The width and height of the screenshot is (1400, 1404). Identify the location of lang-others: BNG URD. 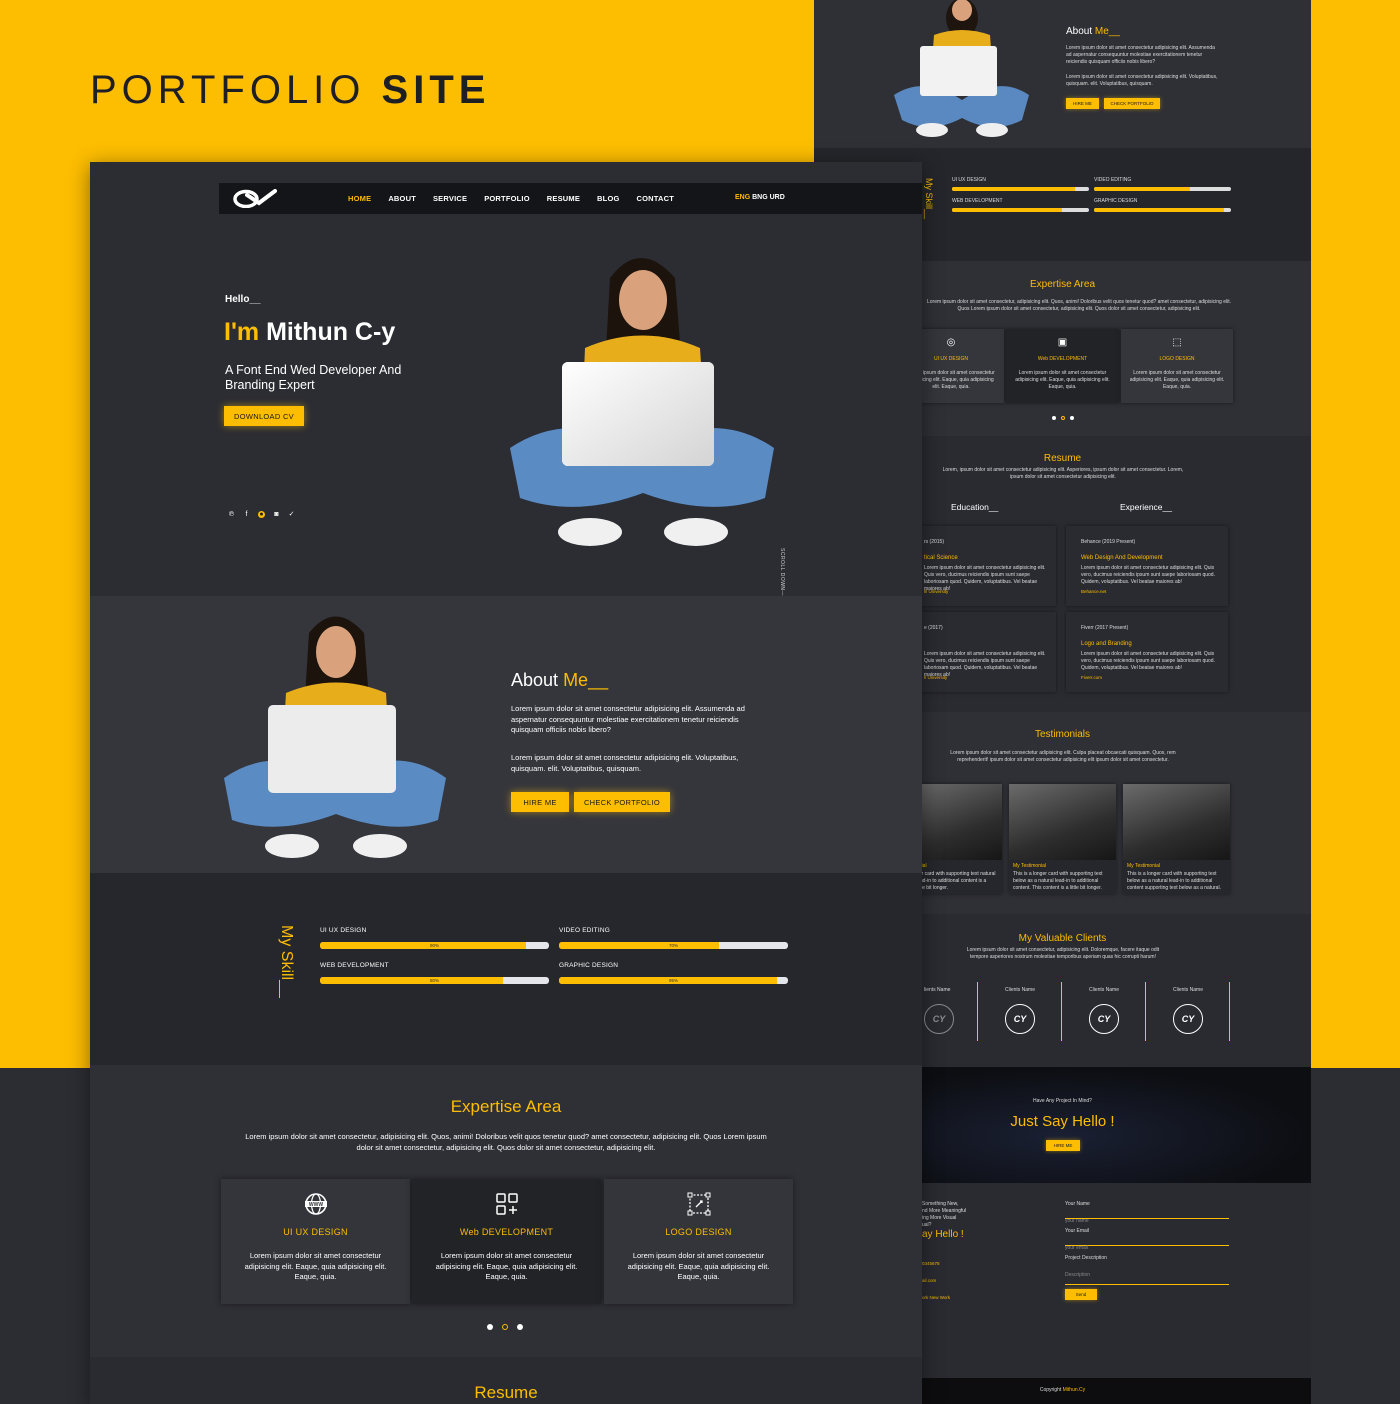
(768, 197).